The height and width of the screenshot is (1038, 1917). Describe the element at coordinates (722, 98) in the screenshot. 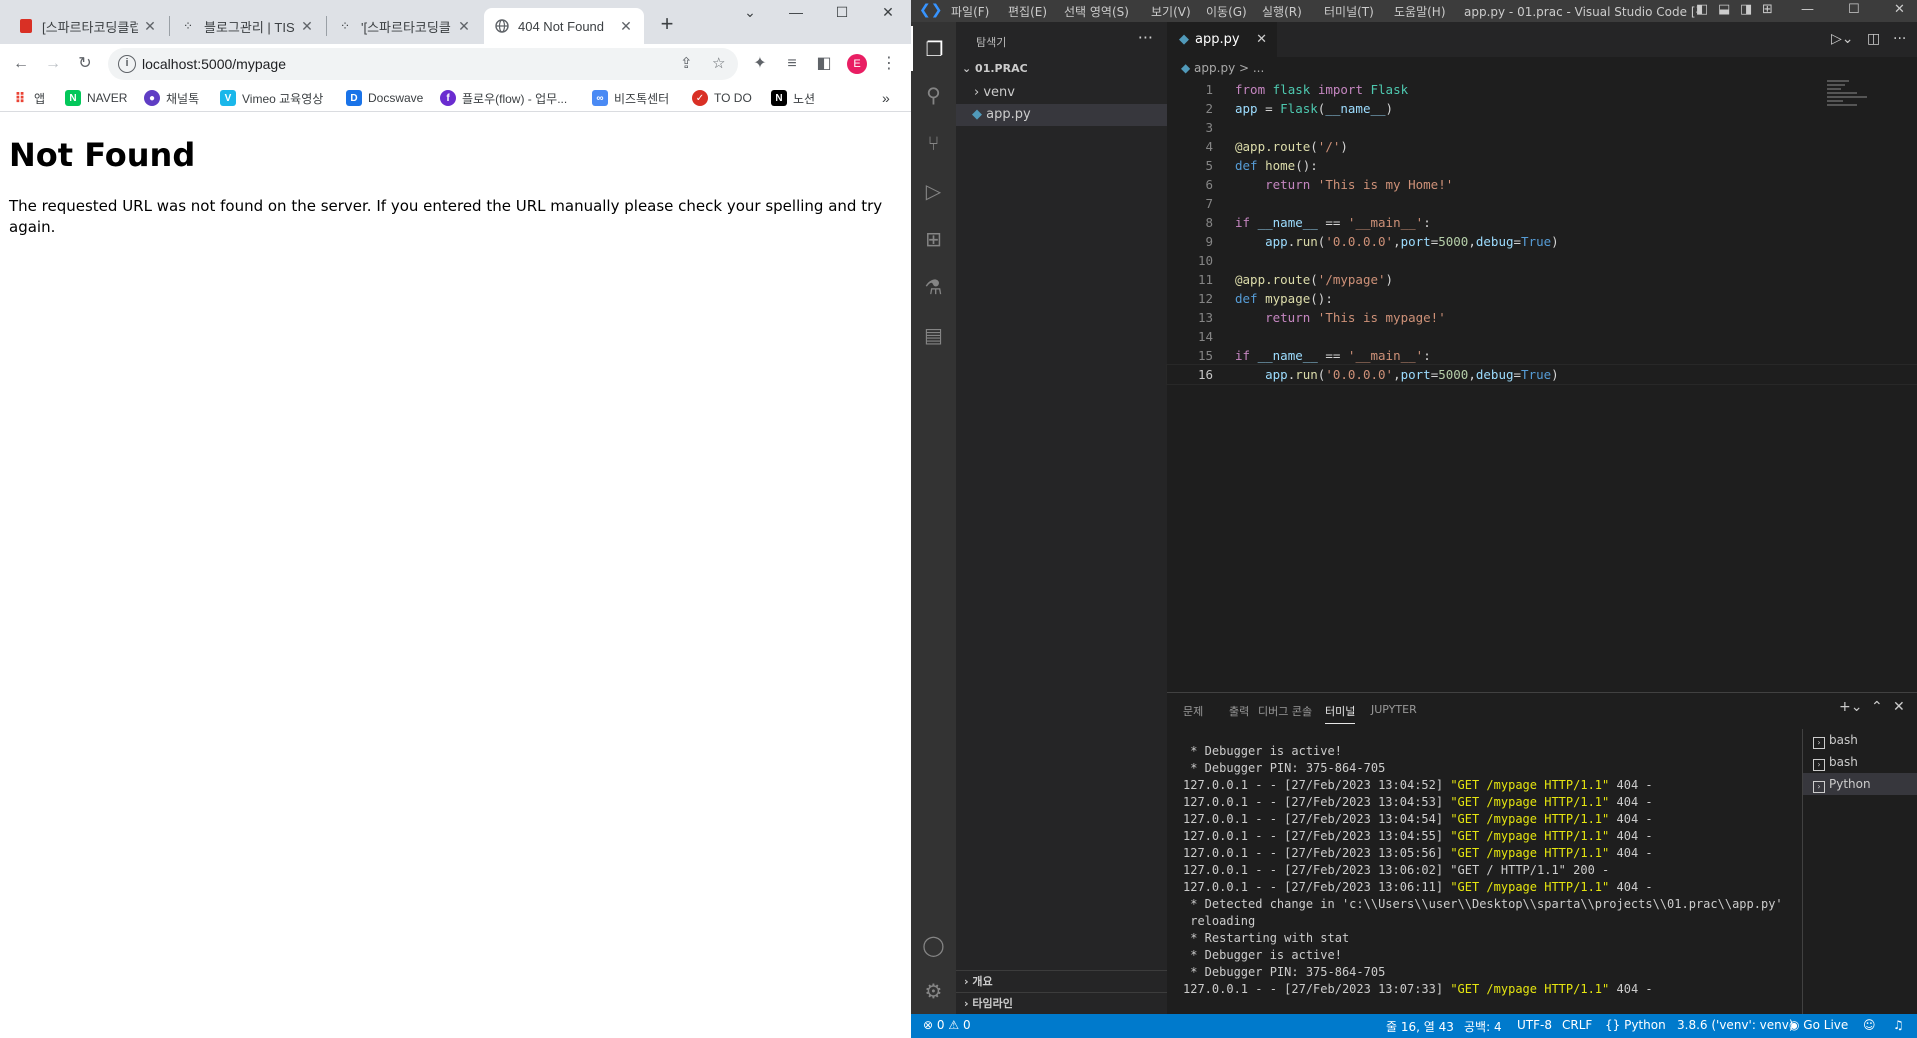

I see `bookmark-todo: ✓ TO DO` at that location.